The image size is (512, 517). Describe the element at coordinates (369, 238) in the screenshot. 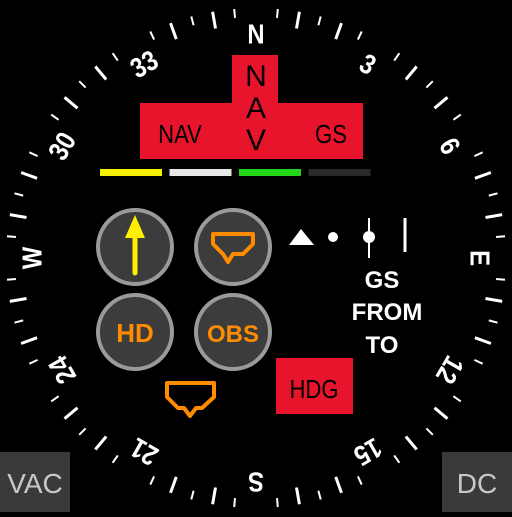

I see `course-dot-icon` at that location.